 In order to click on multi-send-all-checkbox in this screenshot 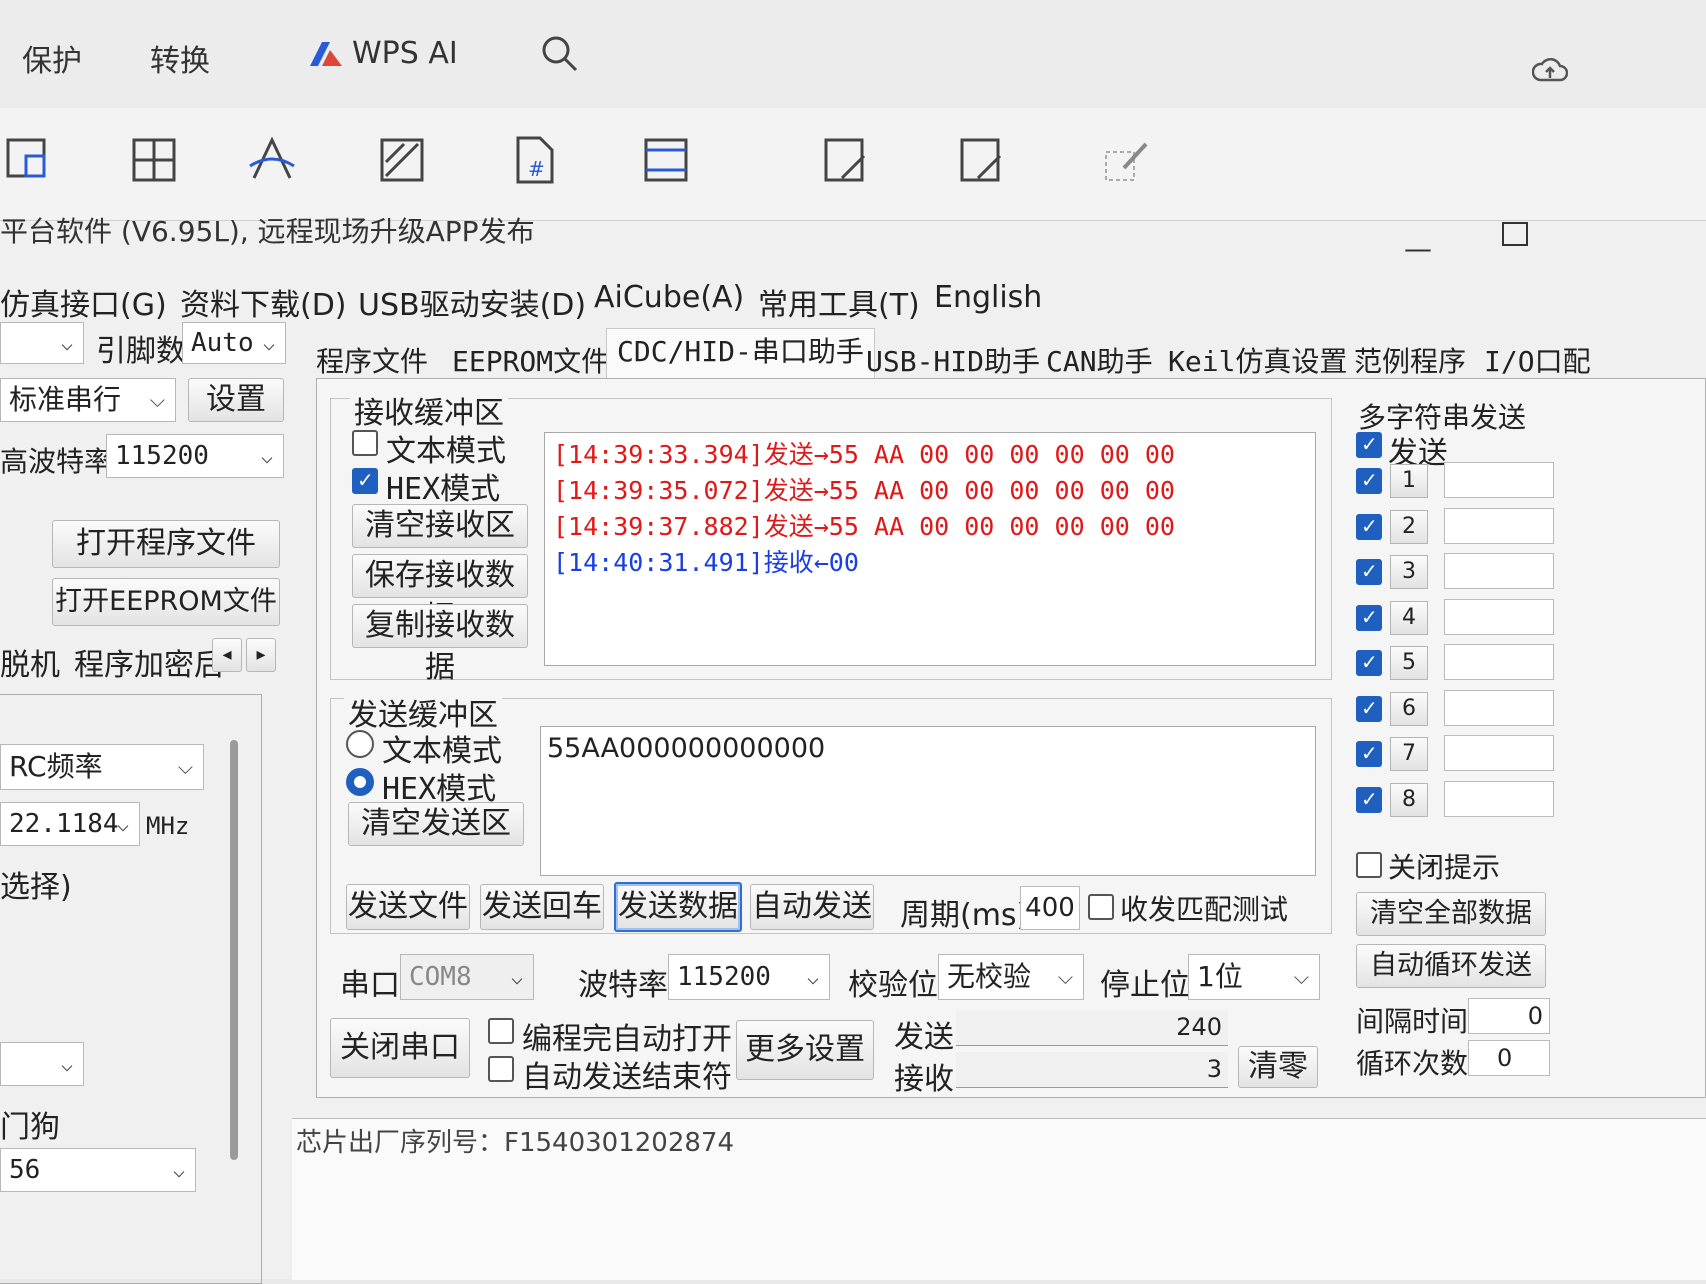, I will do `click(1369, 445)`.